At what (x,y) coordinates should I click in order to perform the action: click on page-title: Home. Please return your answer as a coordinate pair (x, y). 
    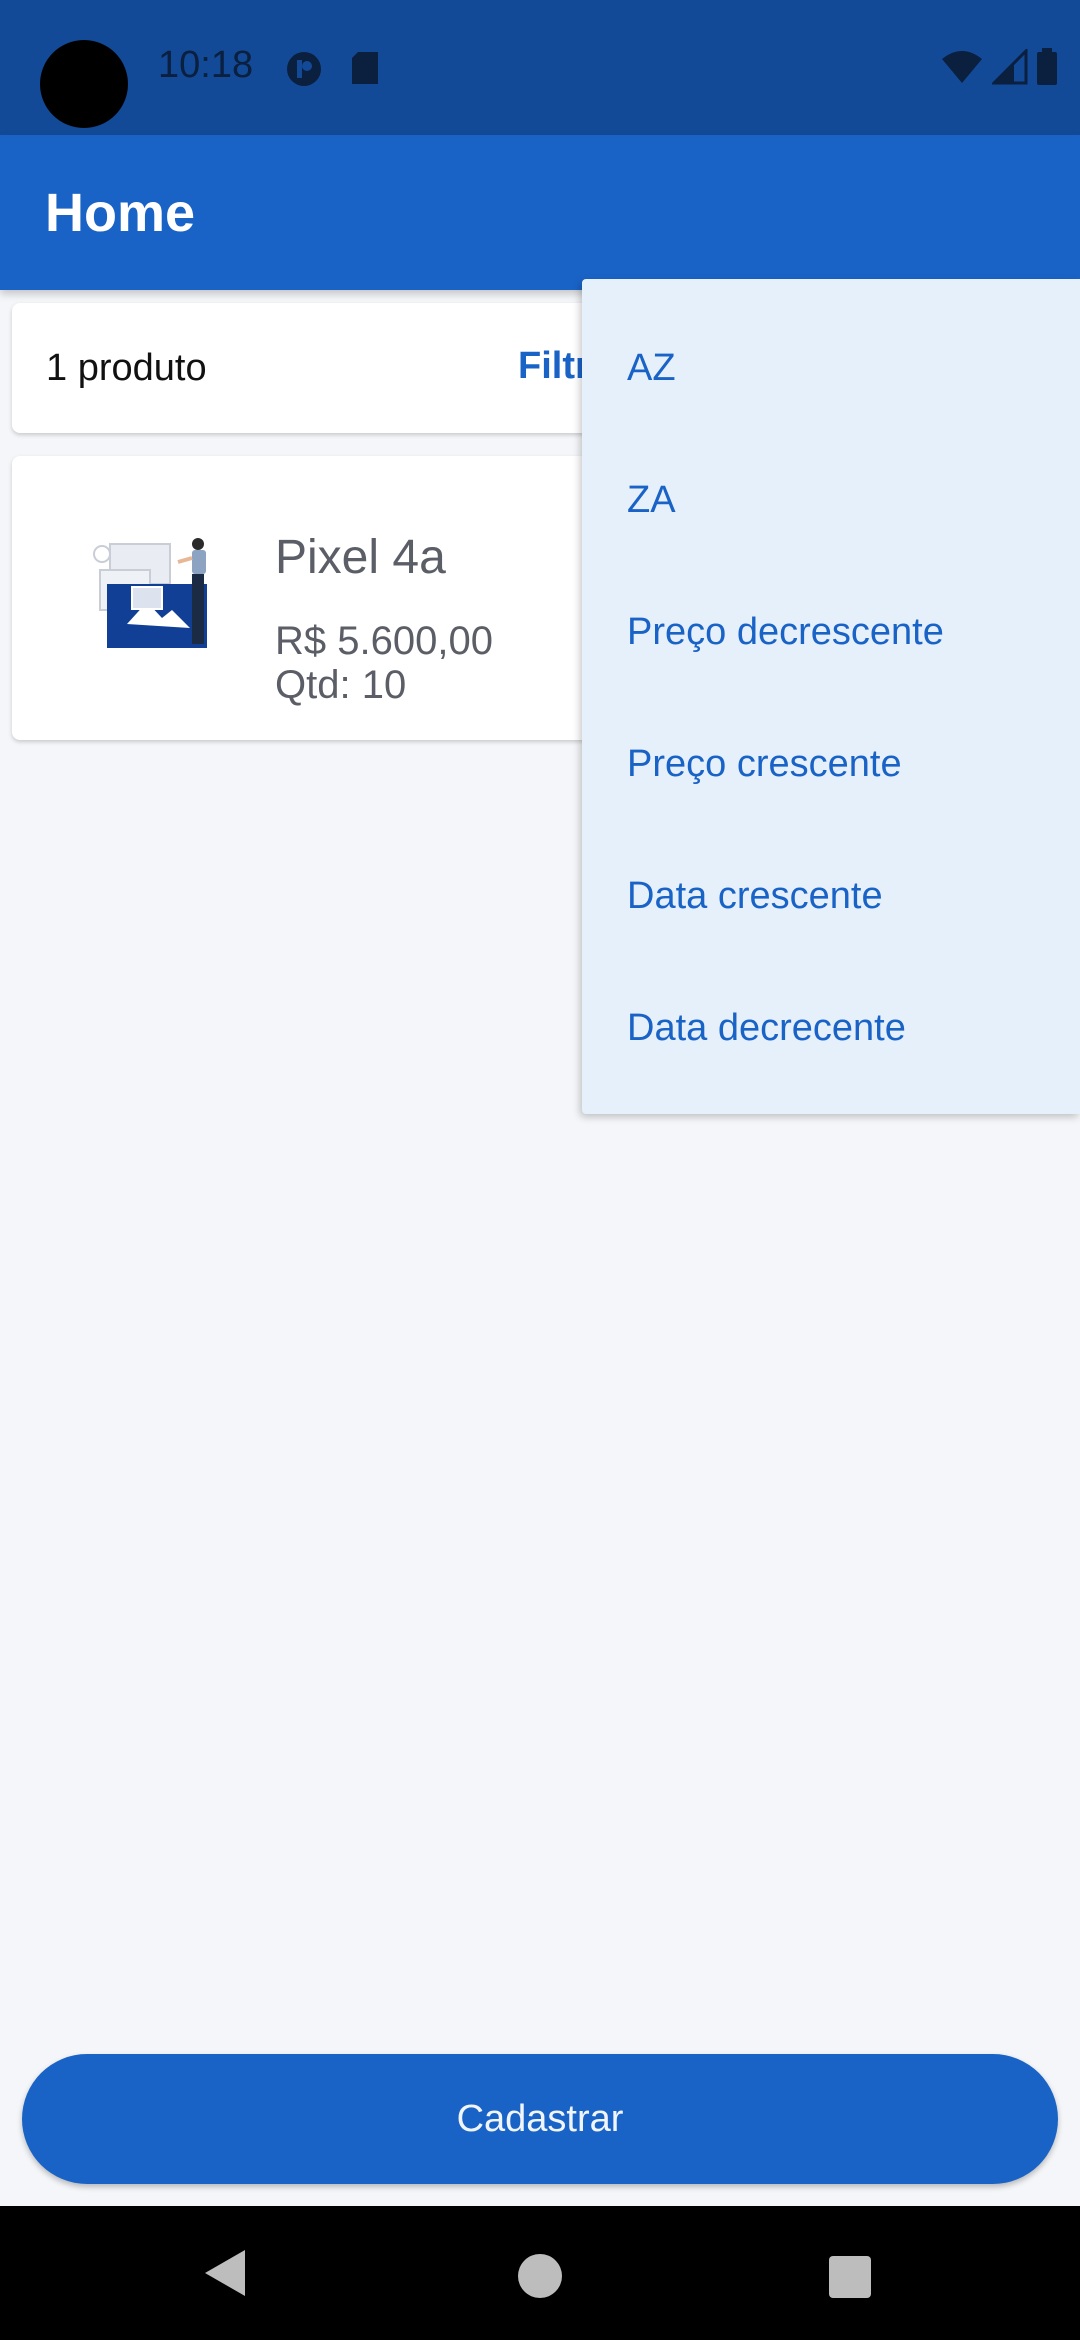
    Looking at the image, I should click on (120, 212).